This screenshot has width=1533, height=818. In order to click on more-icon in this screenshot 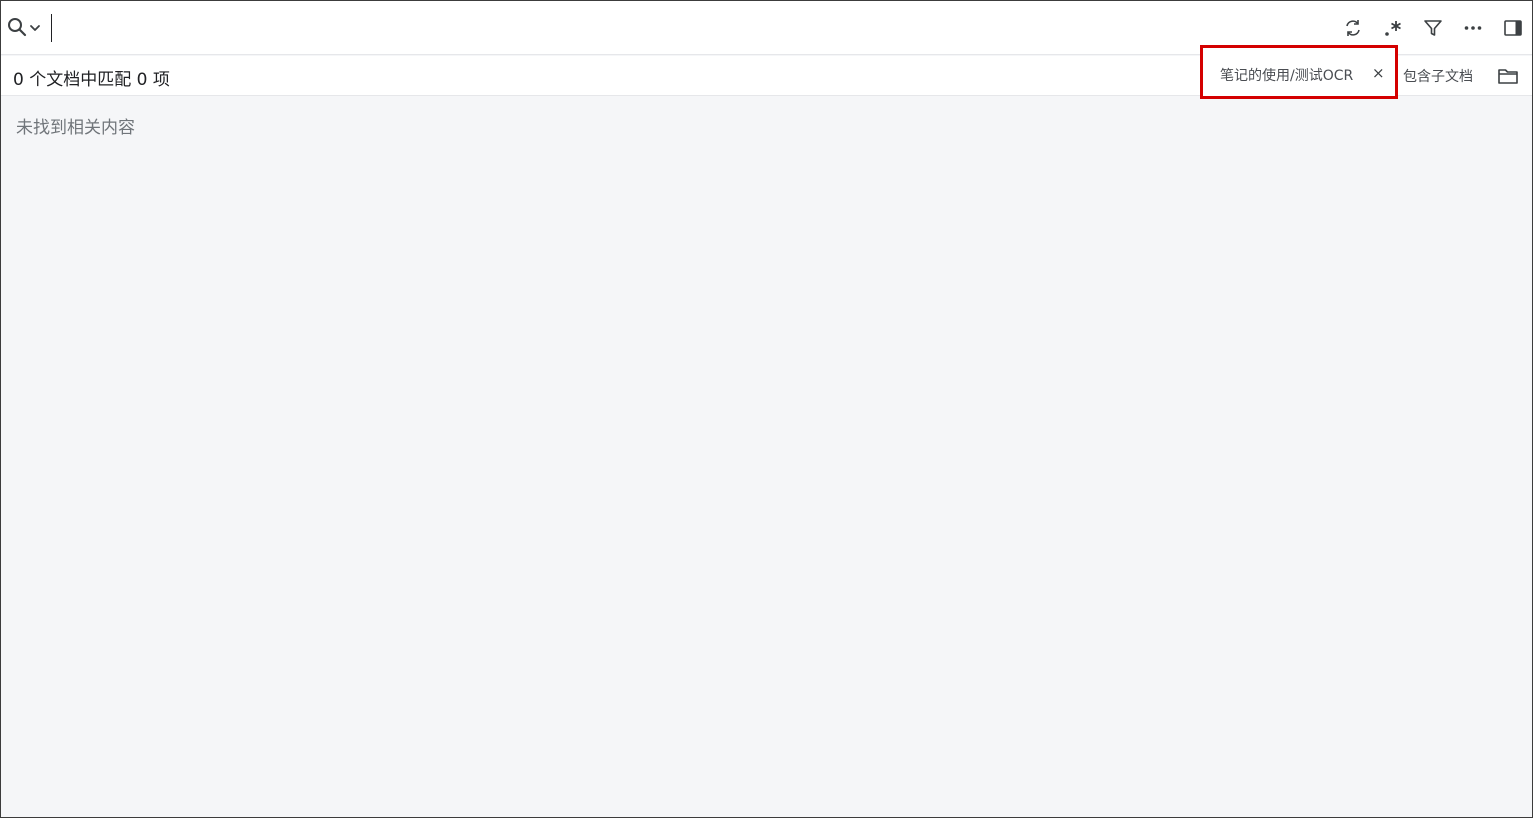, I will do `click(1473, 28)`.